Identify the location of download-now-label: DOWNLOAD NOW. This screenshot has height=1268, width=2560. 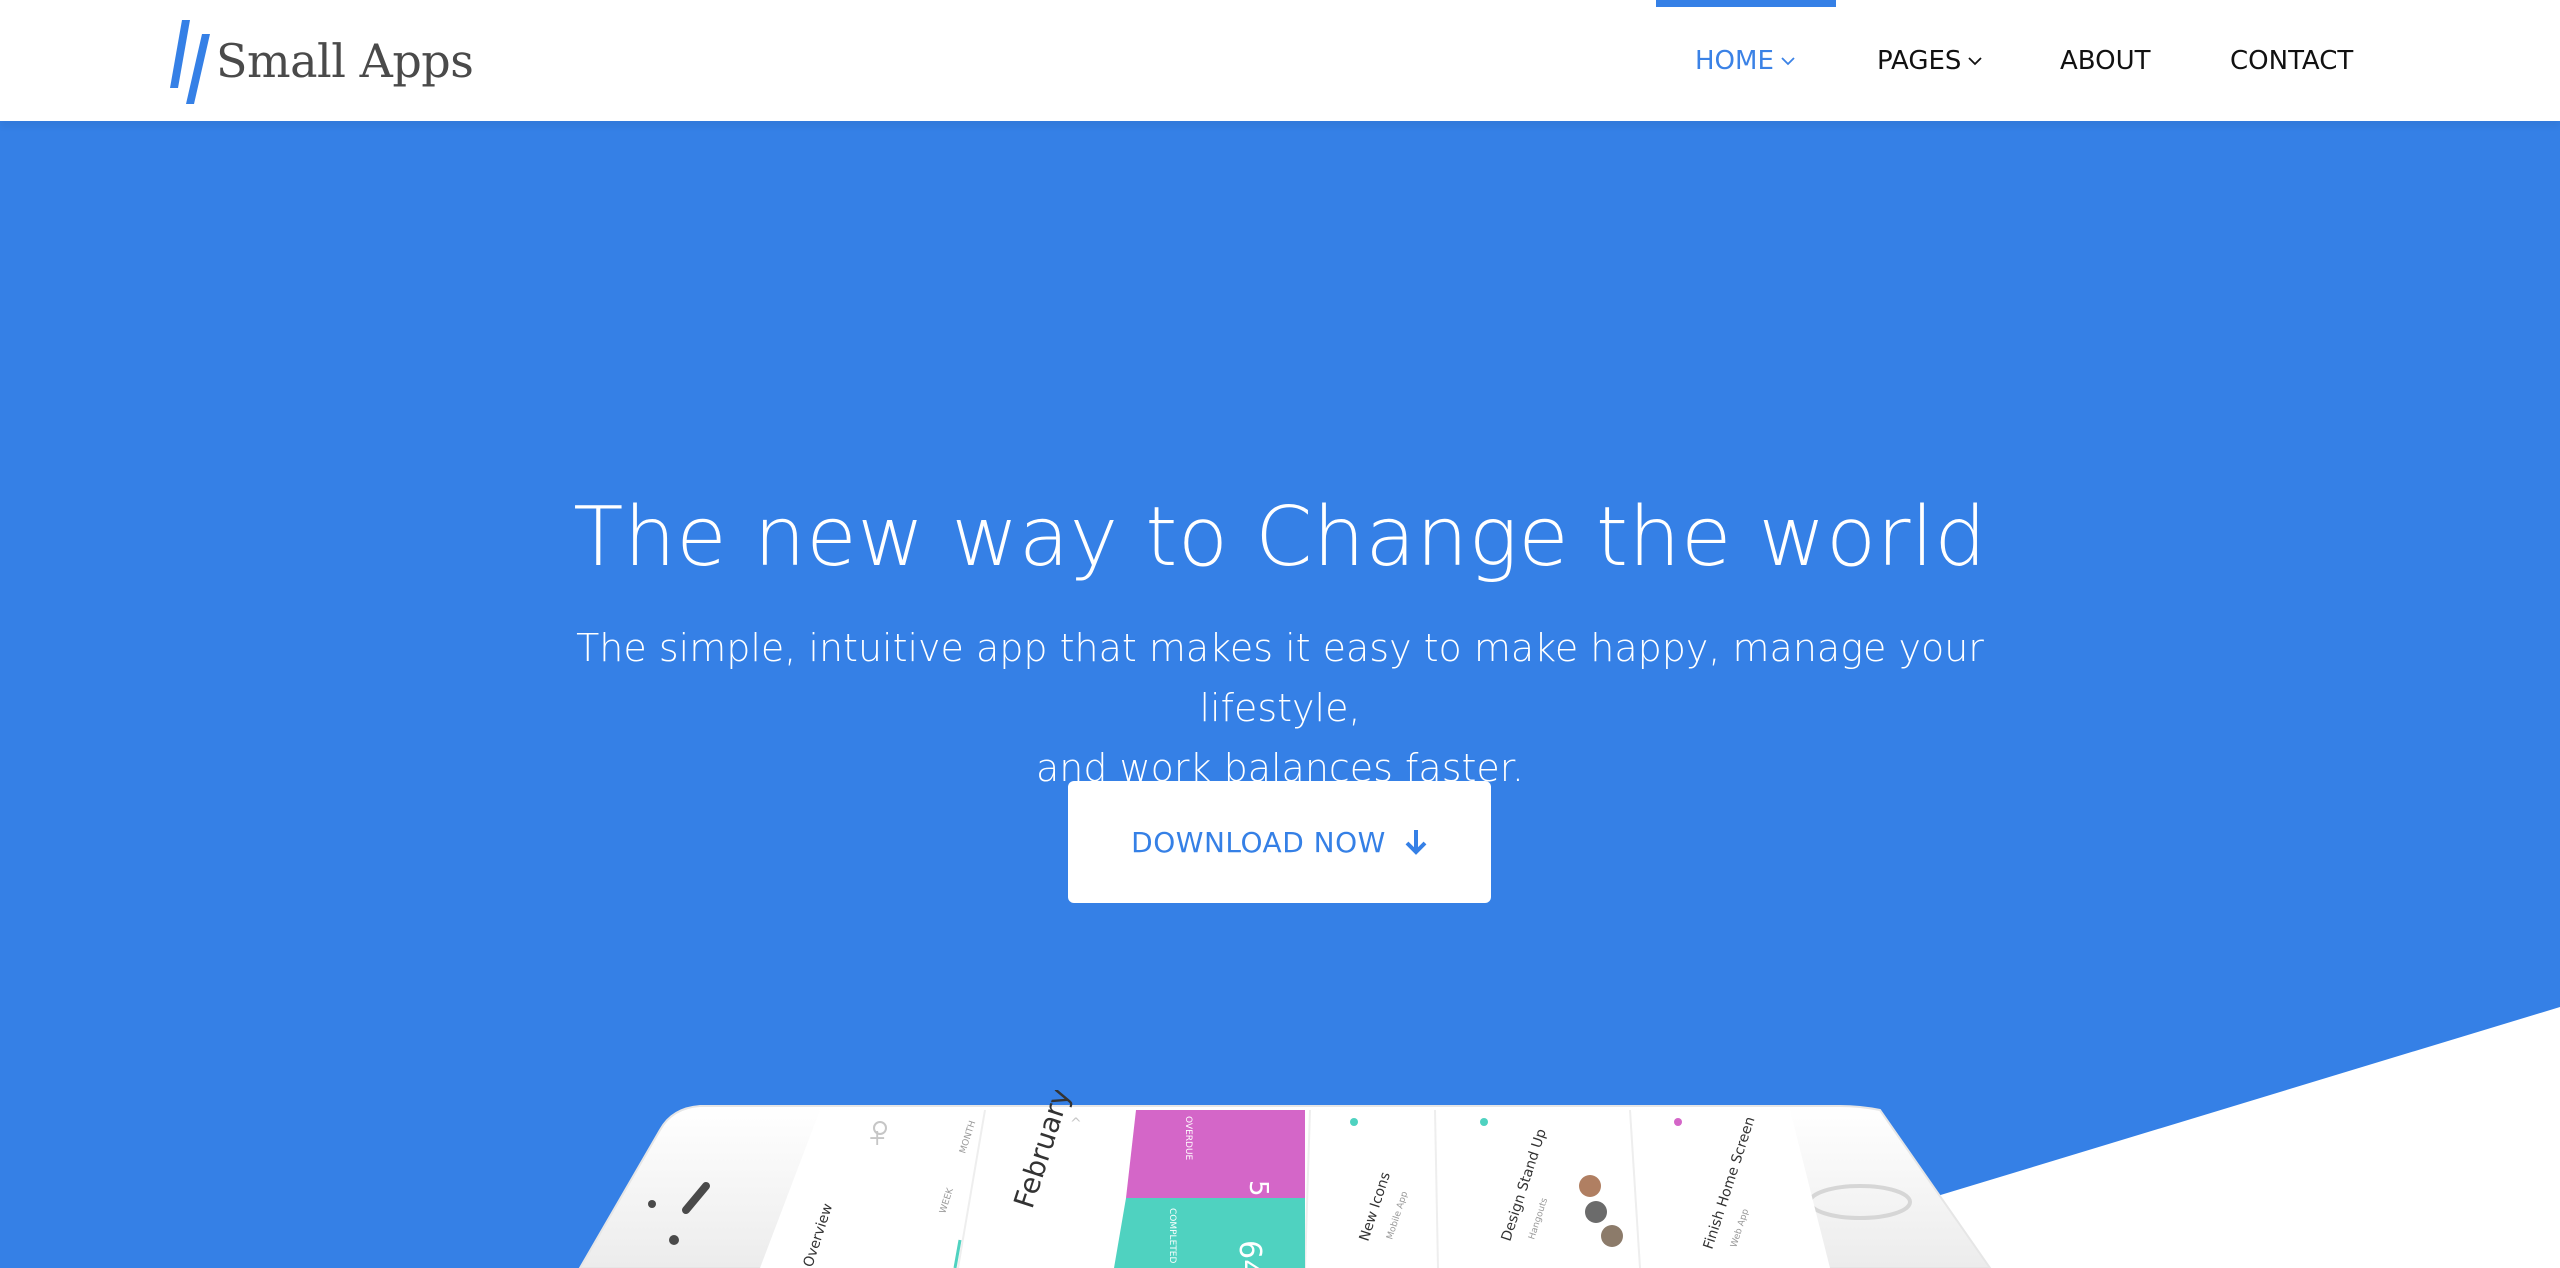
(1258, 842).